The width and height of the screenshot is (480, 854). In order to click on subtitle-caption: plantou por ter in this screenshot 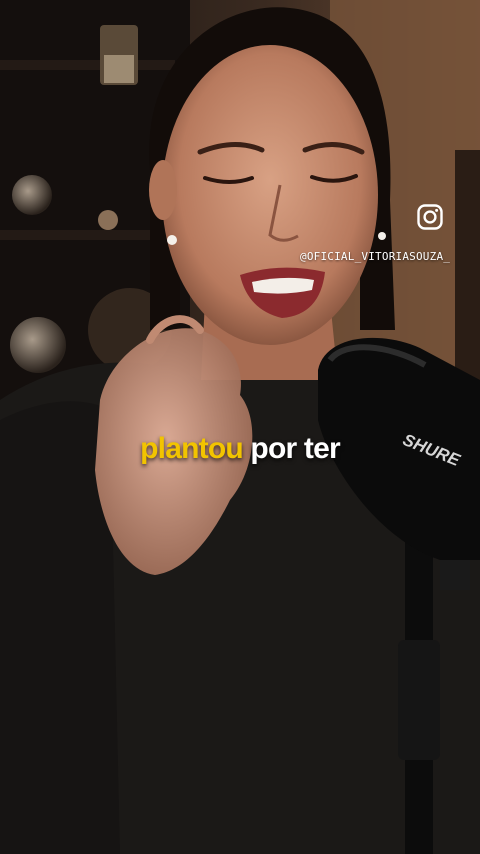, I will do `click(240, 449)`.